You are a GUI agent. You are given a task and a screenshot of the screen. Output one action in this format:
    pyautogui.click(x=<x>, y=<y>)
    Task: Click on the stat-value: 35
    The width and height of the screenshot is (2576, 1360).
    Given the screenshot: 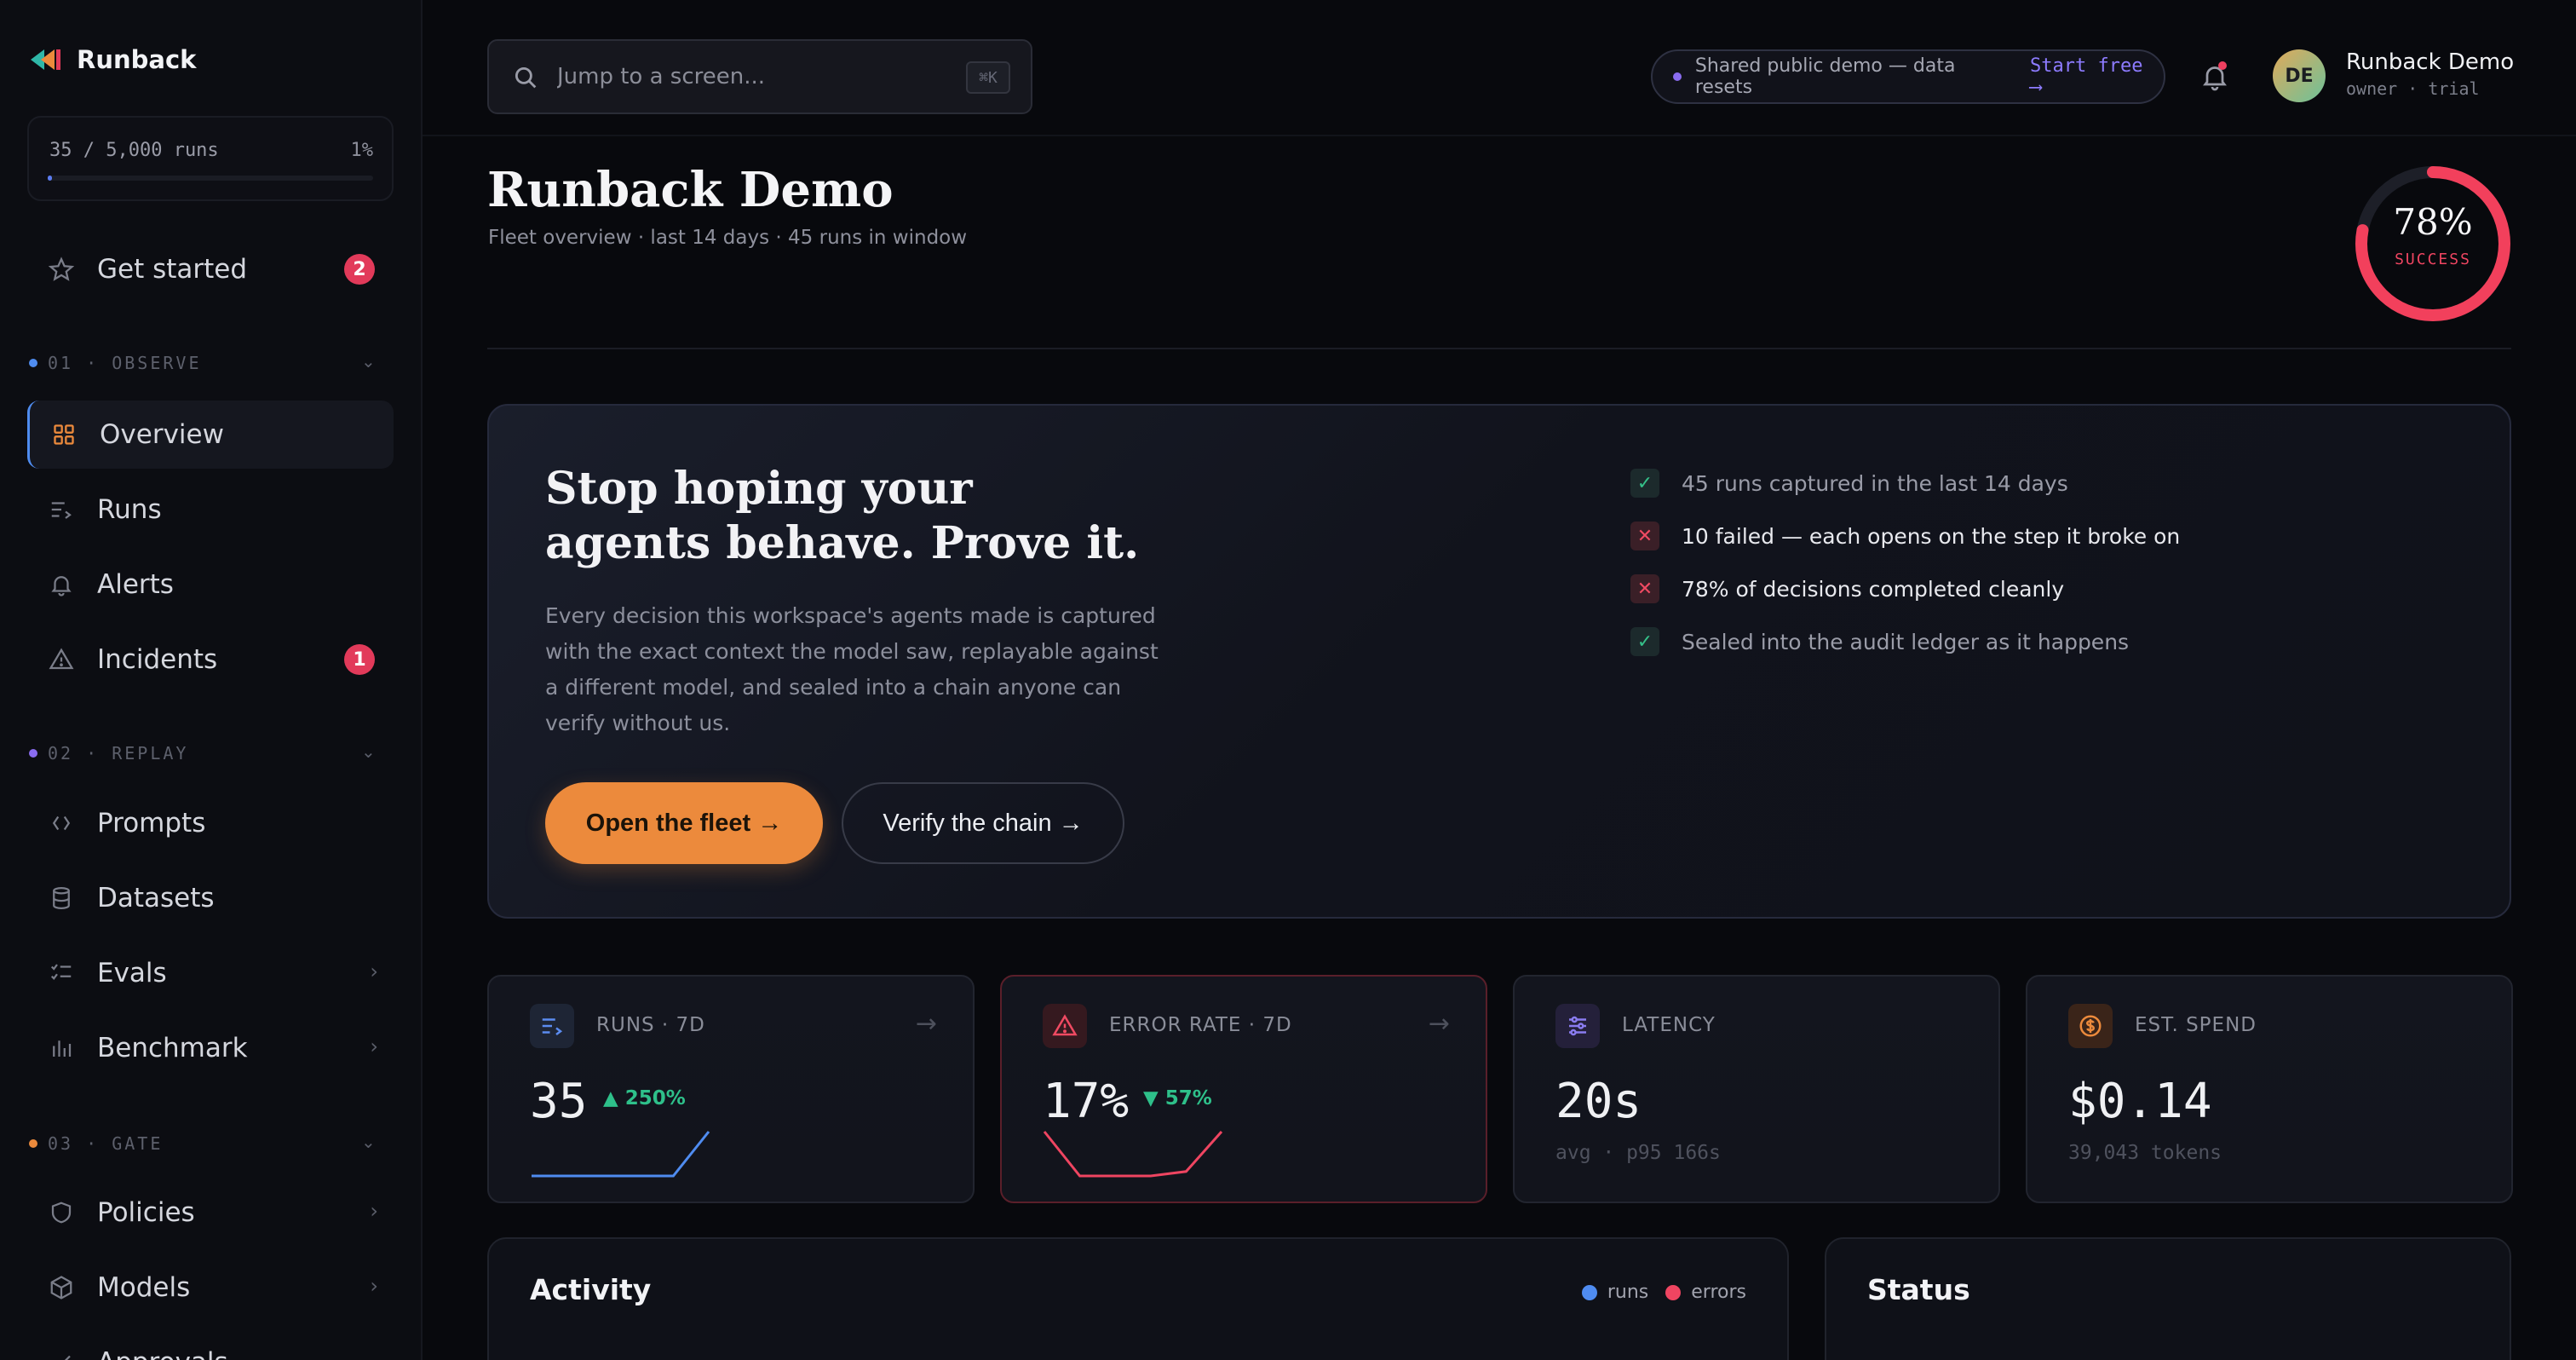 What is the action you would take?
    pyautogui.click(x=559, y=1101)
    